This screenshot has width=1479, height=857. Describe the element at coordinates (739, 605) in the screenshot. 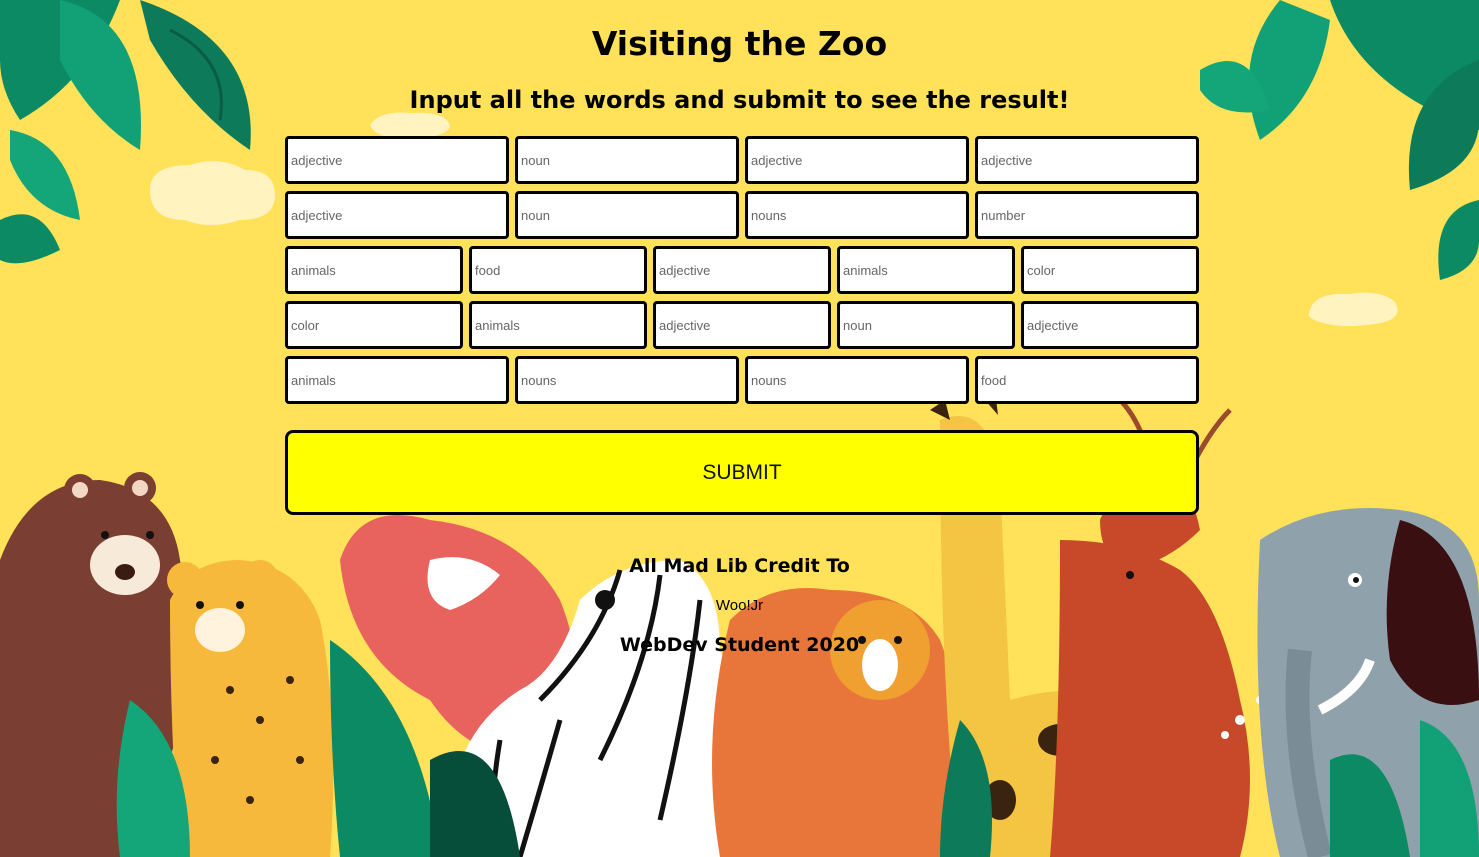

I see `credit-source: Woo!Jr` at that location.